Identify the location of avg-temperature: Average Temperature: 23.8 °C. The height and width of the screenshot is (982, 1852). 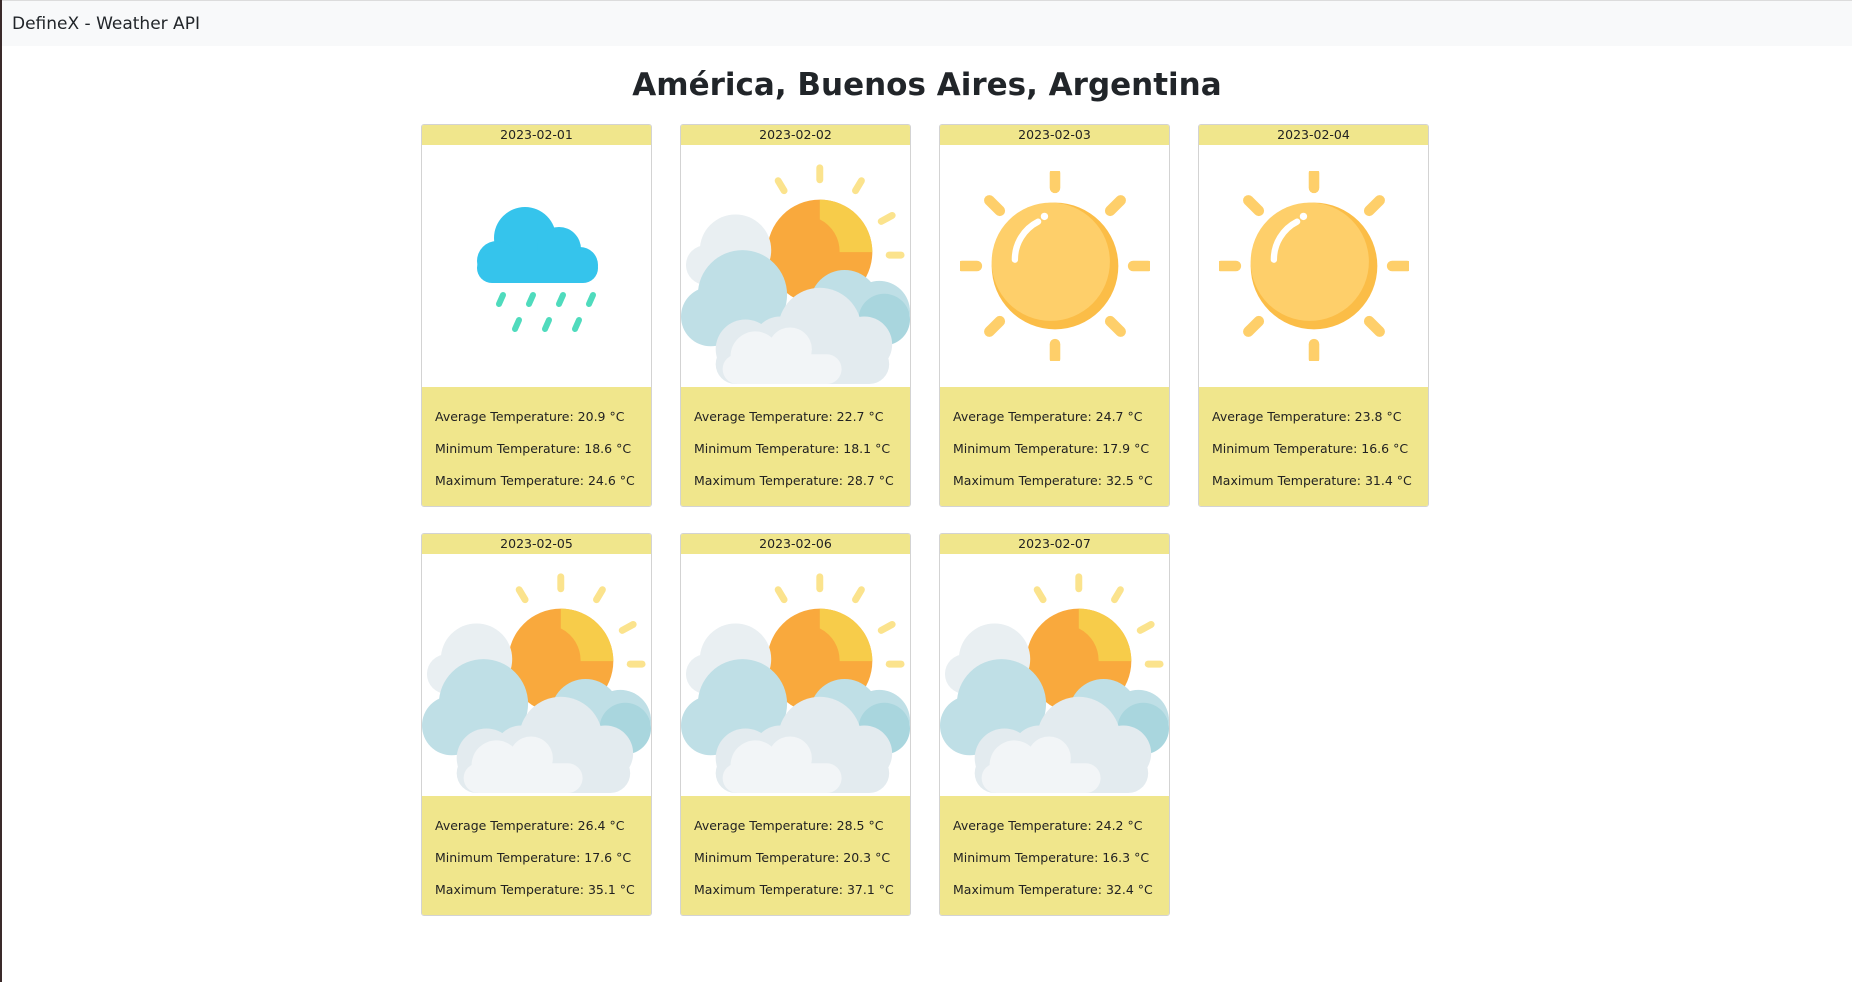
(1320, 417).